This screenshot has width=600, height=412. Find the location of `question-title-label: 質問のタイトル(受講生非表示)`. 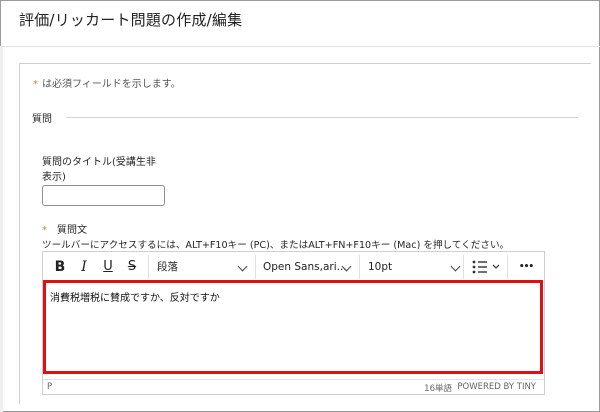

question-title-label: 質問のタイトル(受講生非表示) is located at coordinates (99, 170).